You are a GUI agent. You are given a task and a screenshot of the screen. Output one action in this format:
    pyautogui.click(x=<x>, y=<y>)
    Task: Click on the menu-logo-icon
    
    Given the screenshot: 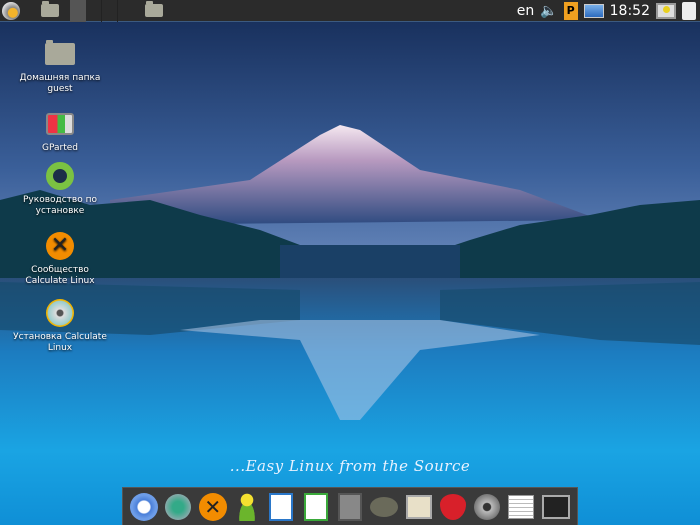 What is the action you would take?
    pyautogui.click(x=11, y=10)
    